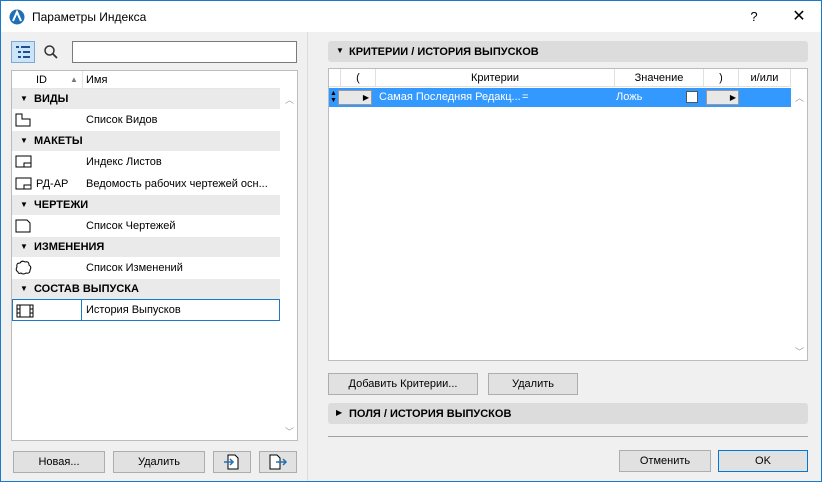  Describe the element at coordinates (629, 97) in the screenshot. I see `value-cell: Ложь` at that location.